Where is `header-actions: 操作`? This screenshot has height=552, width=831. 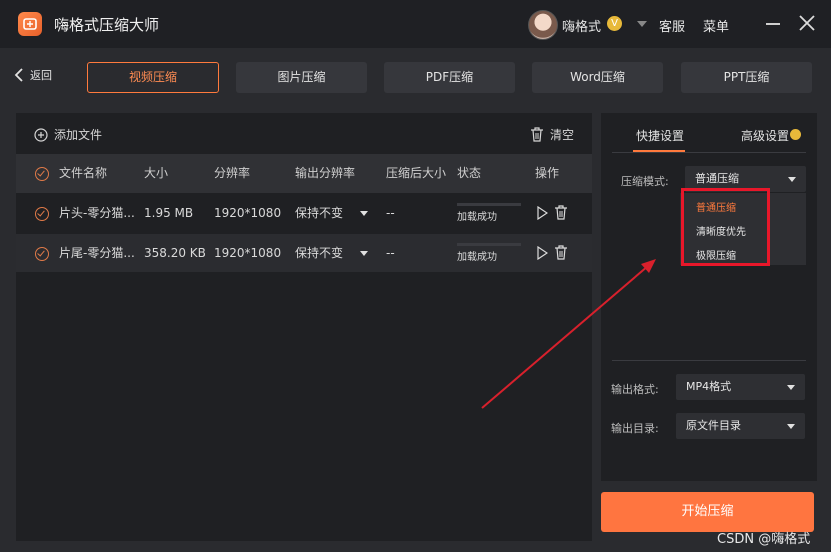
header-actions: 操作 is located at coordinates (547, 173).